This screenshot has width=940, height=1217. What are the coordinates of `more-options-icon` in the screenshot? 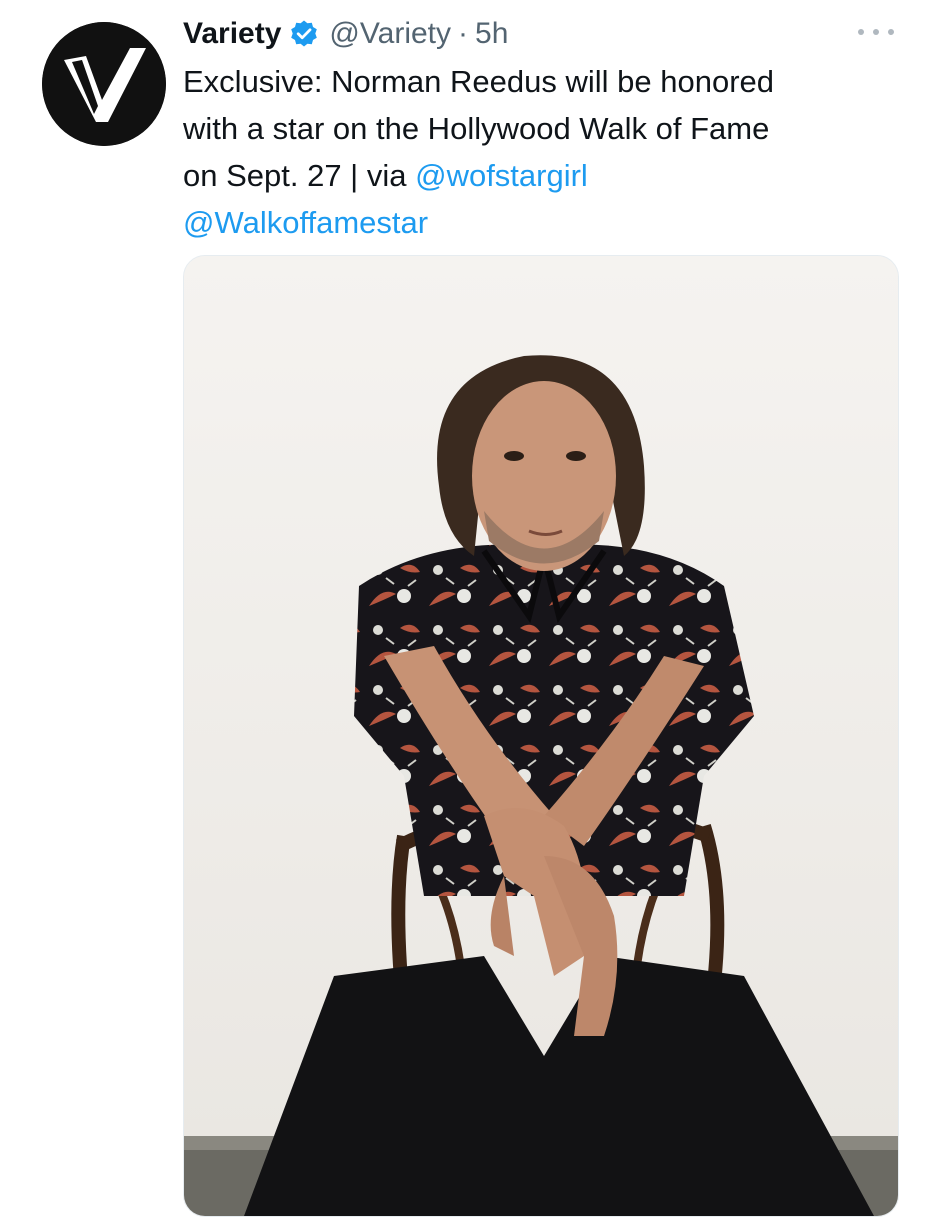 It's located at (876, 32).